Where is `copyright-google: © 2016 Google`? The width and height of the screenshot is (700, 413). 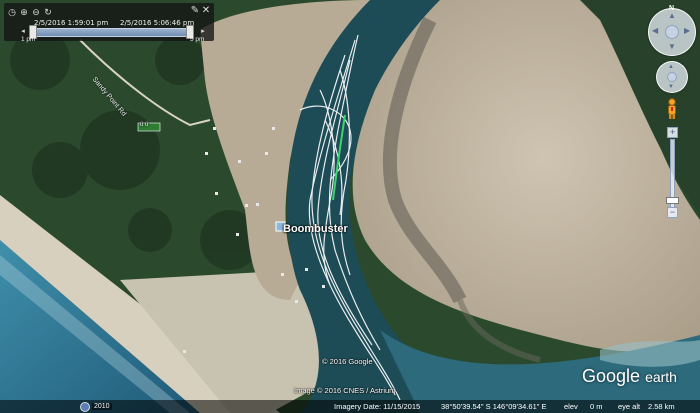 copyright-google: © 2016 Google is located at coordinates (347, 361).